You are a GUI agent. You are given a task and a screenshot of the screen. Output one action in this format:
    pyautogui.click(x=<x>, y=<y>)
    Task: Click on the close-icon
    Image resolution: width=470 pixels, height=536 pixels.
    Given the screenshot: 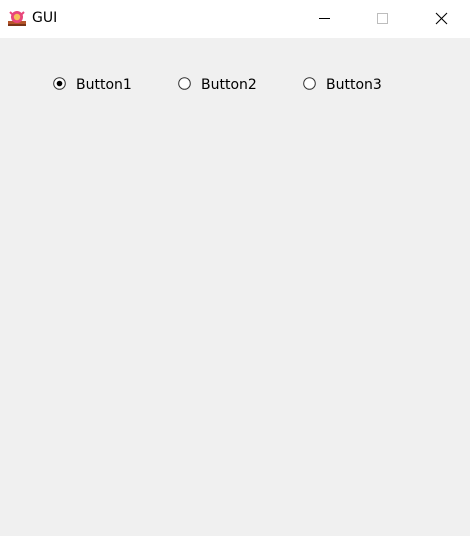 What is the action you would take?
    pyautogui.click(x=441, y=18)
    